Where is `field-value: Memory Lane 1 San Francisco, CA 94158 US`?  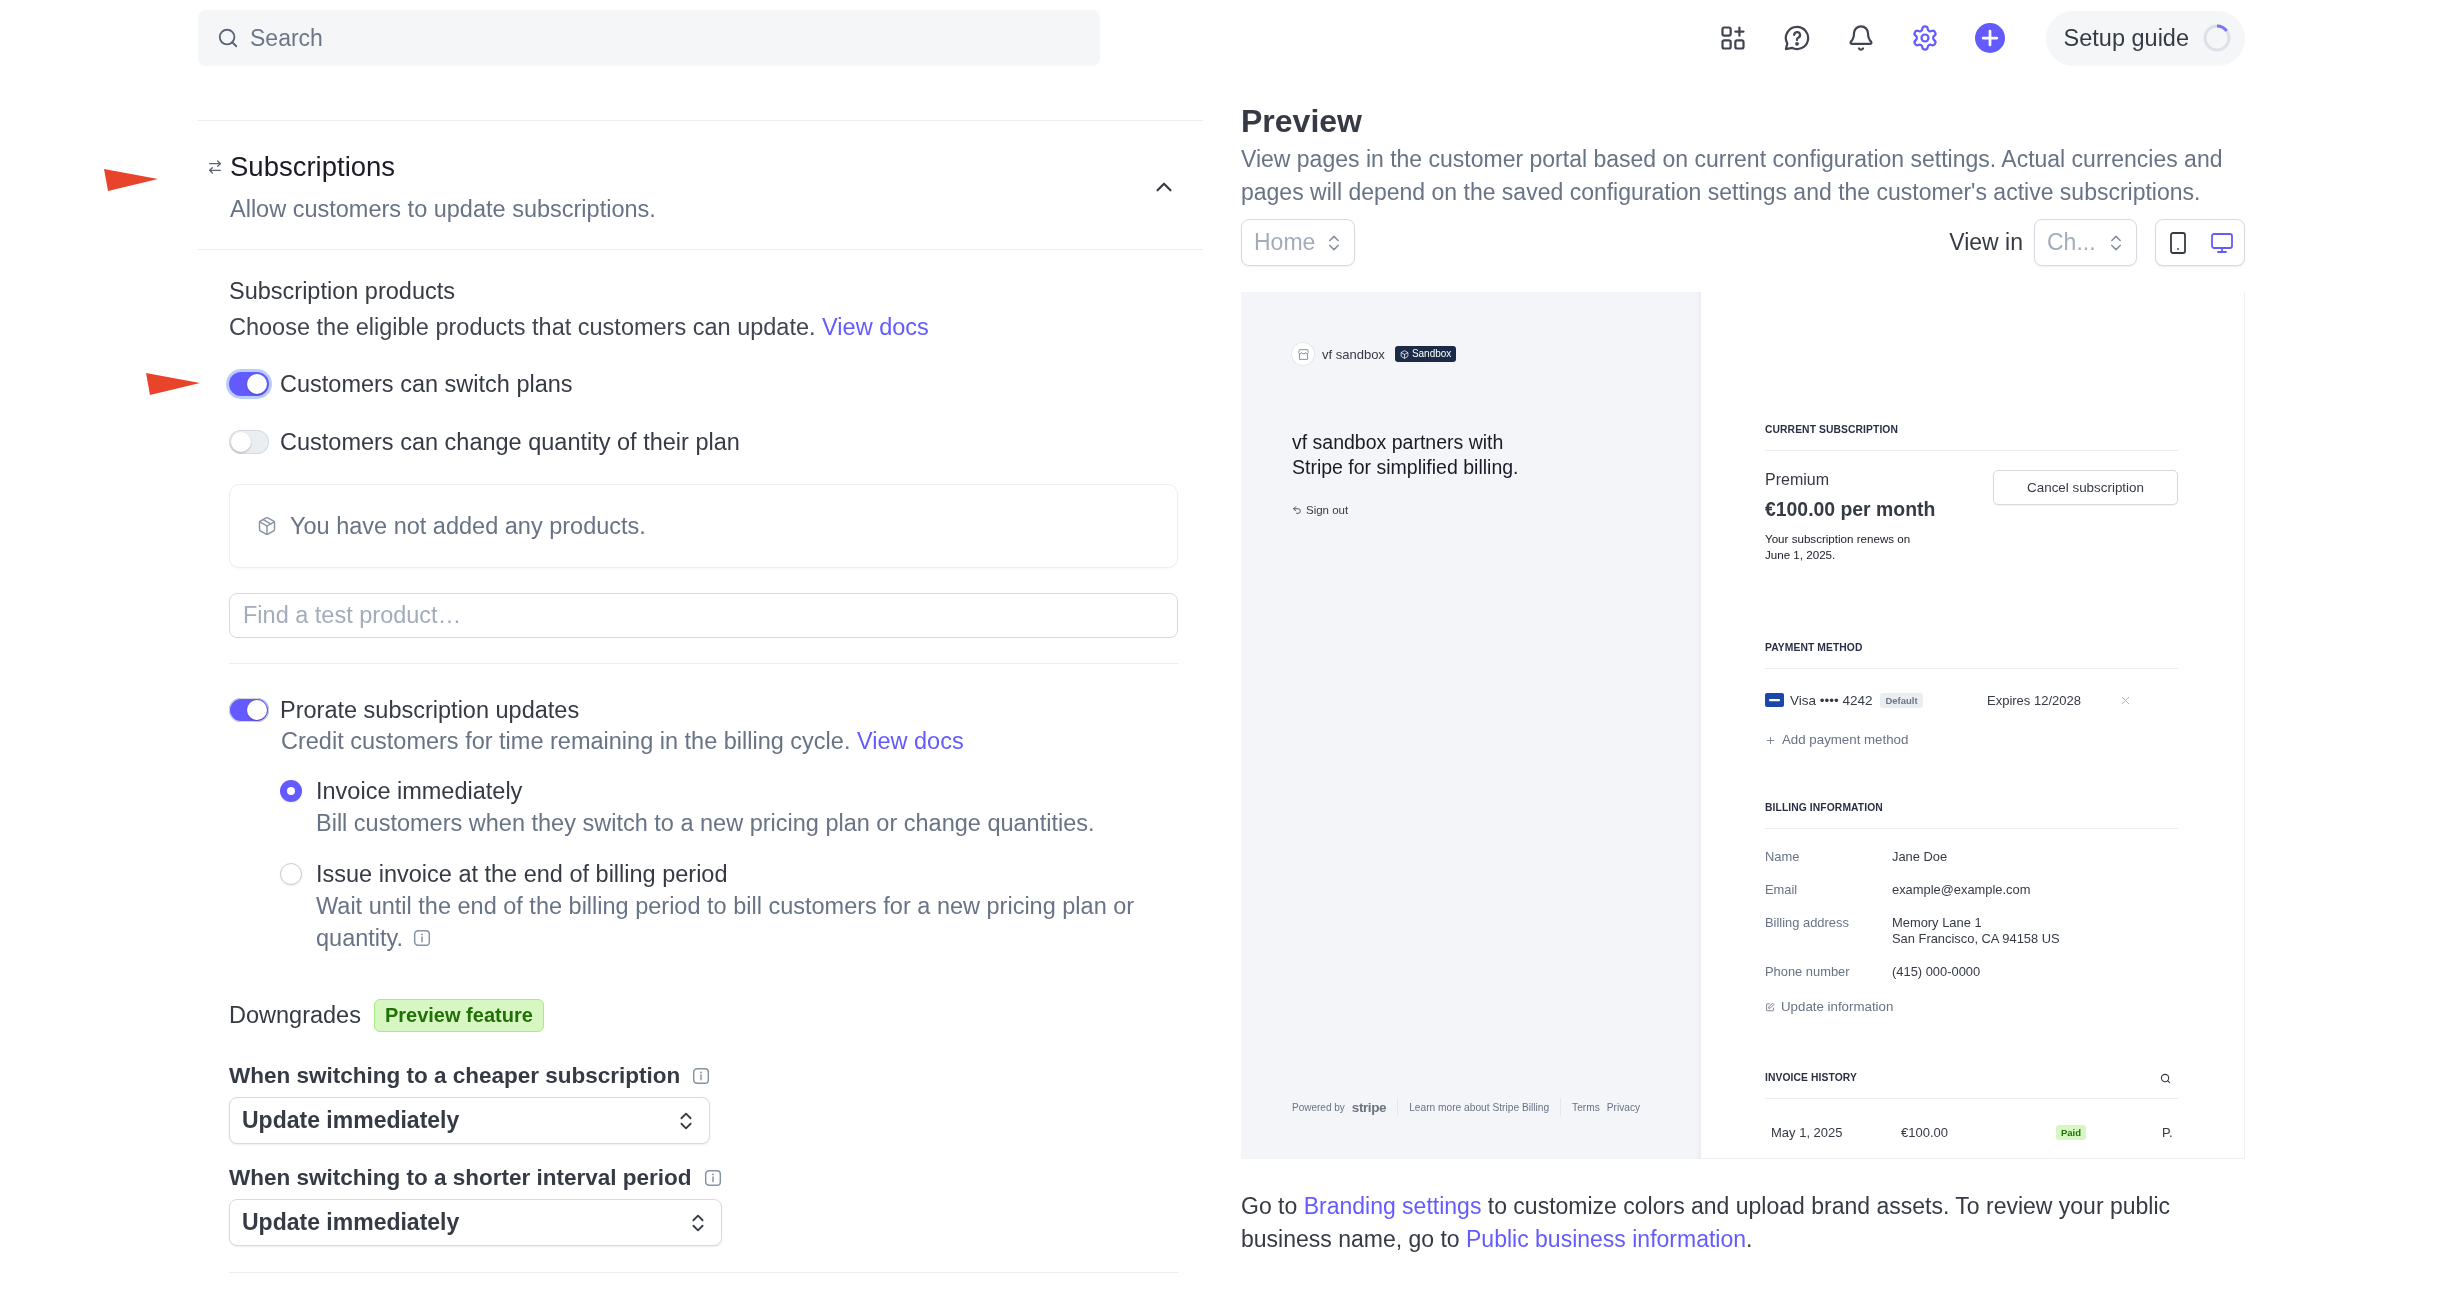 field-value: Memory Lane 1 San Francisco, CA 94158 US is located at coordinates (1976, 931).